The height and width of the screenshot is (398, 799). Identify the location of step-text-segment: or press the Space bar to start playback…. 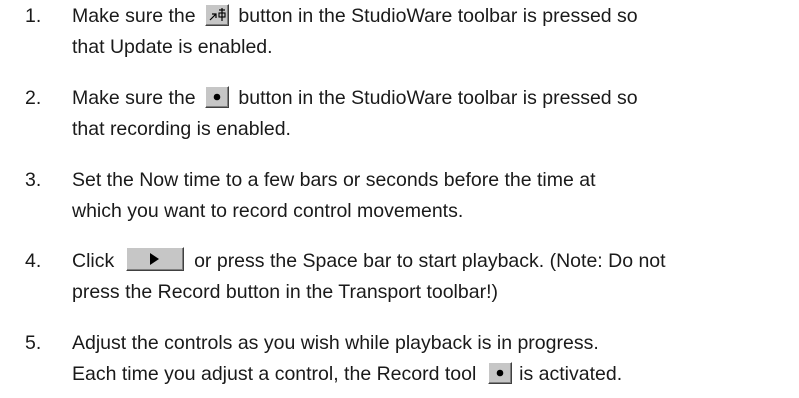
(427, 261).